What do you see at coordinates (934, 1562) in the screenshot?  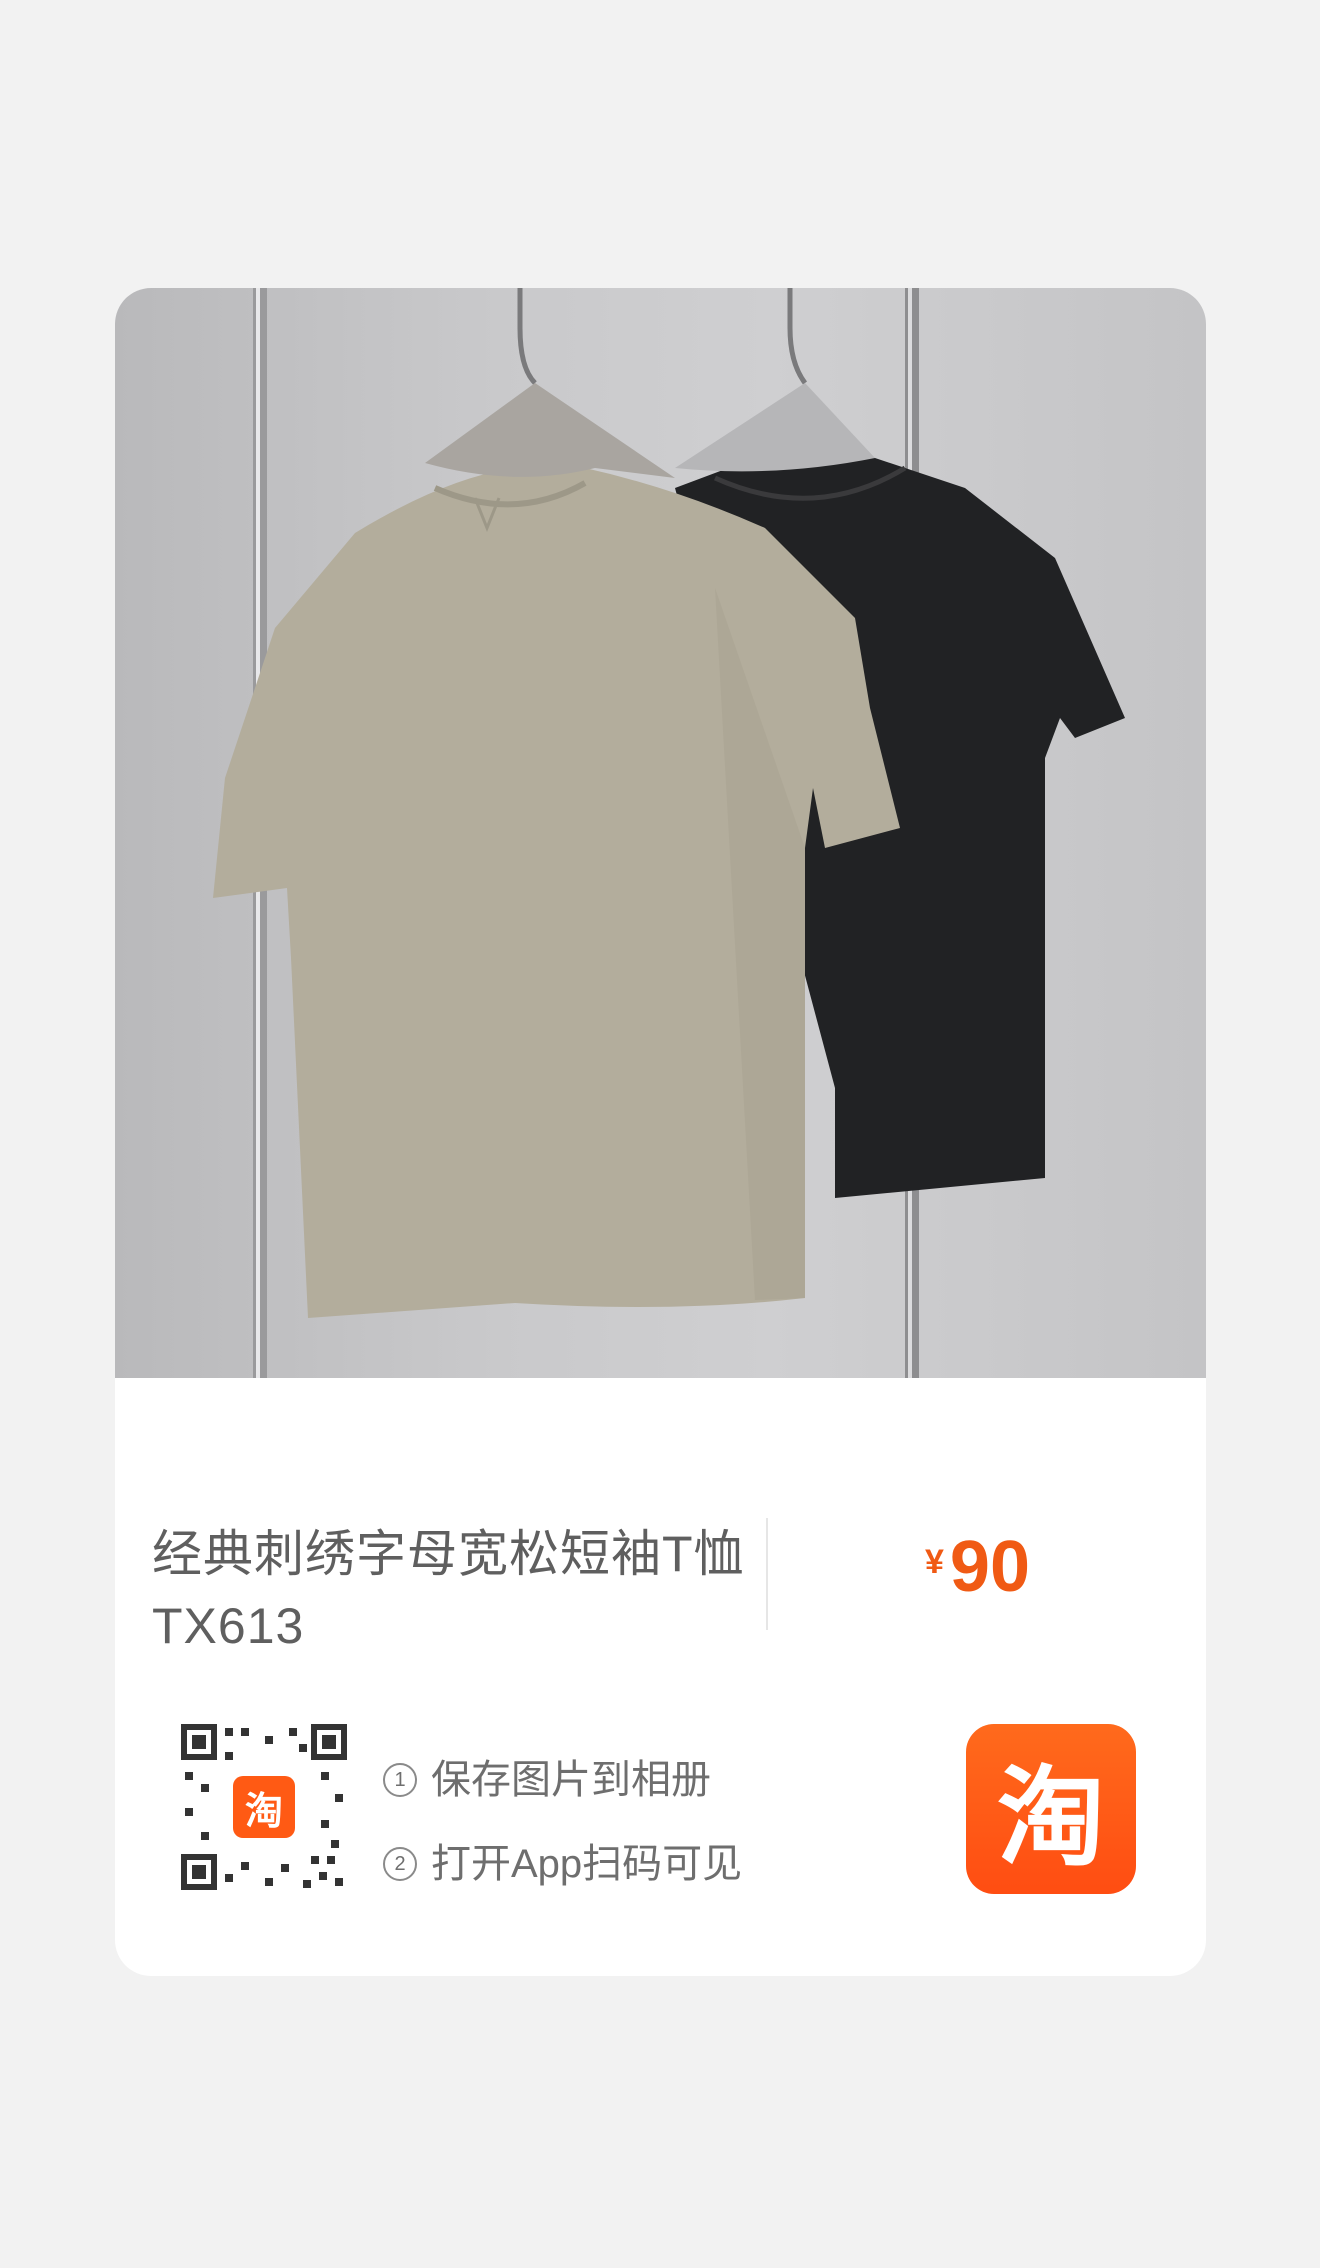 I see `price-currency: ¥` at bounding box center [934, 1562].